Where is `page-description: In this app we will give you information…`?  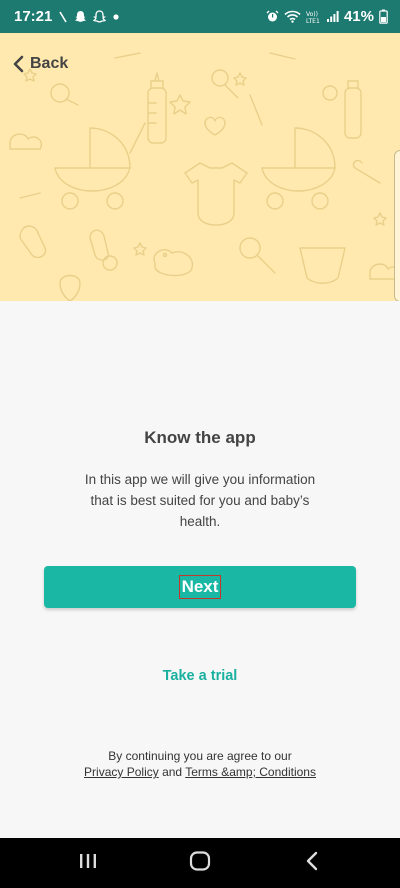
page-description: In this app we will give you information… is located at coordinates (200, 500).